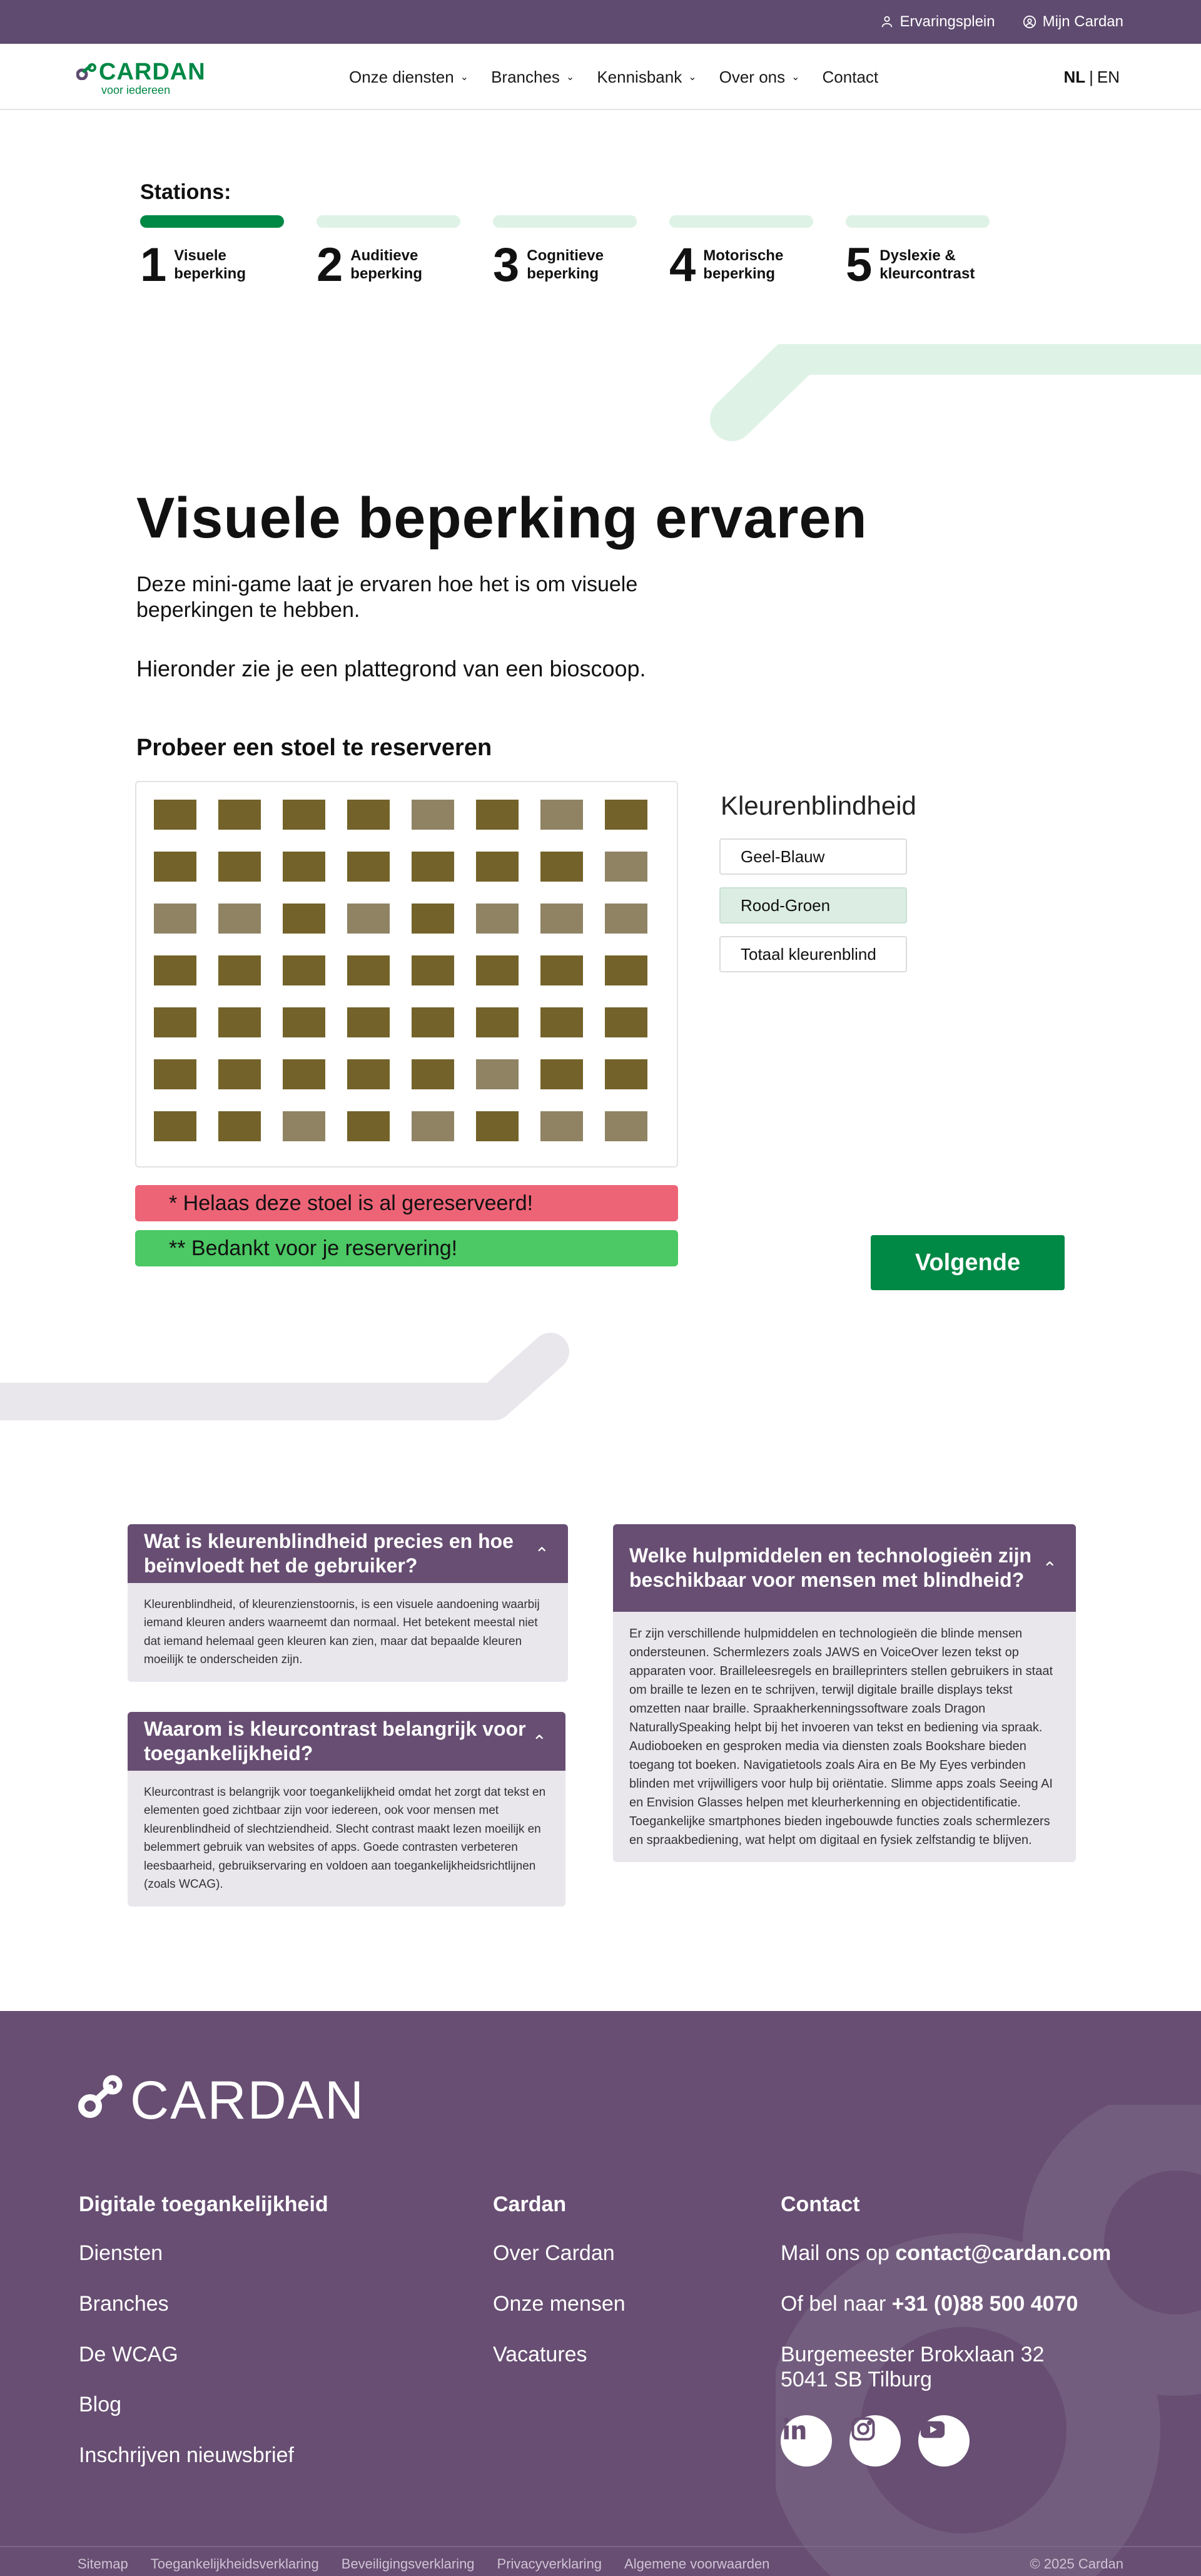 This screenshot has width=1201, height=2576. What do you see at coordinates (565, 252) in the screenshot?
I see `station-3: 3 Cognitieve beperking` at bounding box center [565, 252].